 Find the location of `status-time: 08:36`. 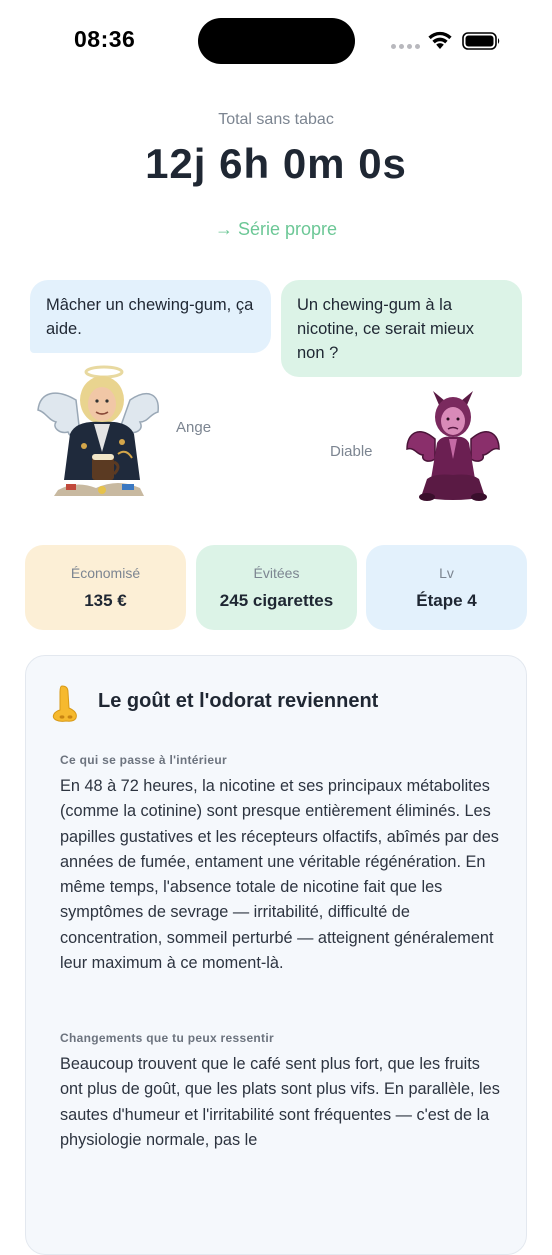

status-time: 08:36 is located at coordinates (105, 39).